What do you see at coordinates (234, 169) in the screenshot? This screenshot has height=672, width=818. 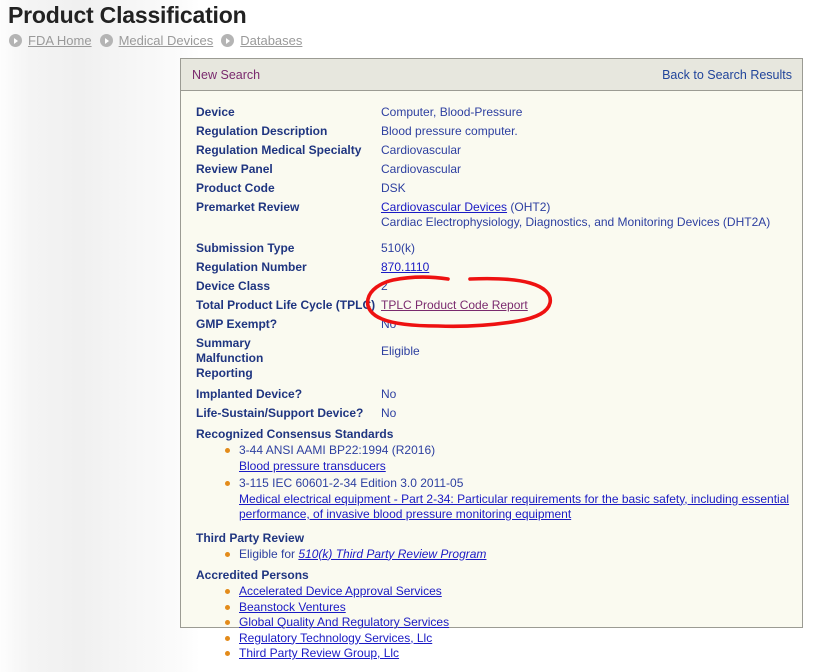 I see `field-label: Review Panel` at bounding box center [234, 169].